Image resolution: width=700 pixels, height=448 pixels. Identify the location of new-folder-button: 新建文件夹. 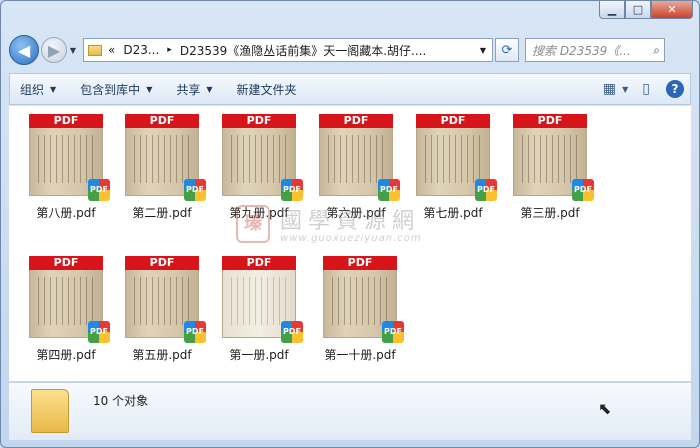
(267, 89).